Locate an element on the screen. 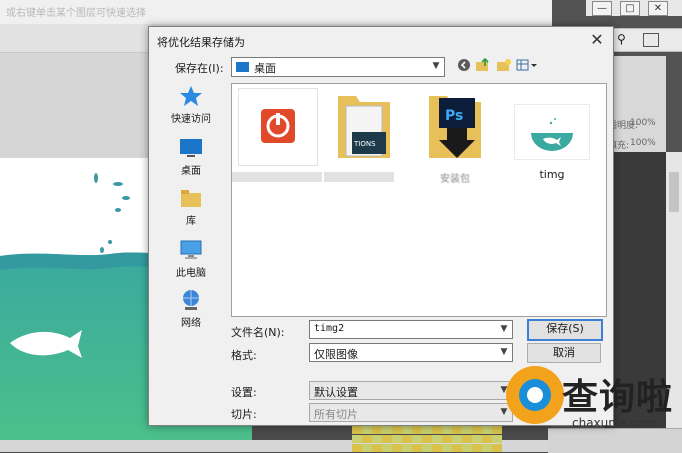 Image resolution: width=682 pixels, height=453 pixels. cancel-button: 取消 is located at coordinates (564, 353).